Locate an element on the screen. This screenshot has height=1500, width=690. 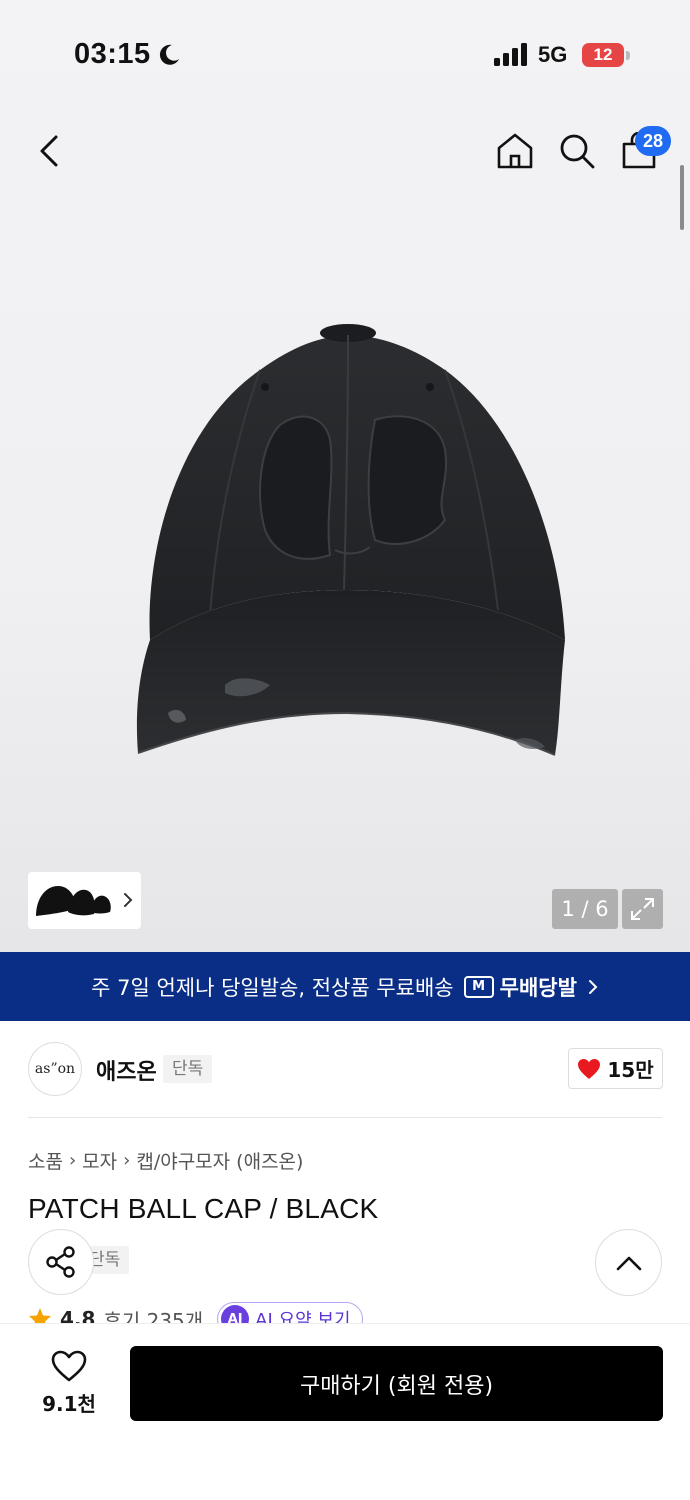
thumbnail-strip is located at coordinates (84, 900).